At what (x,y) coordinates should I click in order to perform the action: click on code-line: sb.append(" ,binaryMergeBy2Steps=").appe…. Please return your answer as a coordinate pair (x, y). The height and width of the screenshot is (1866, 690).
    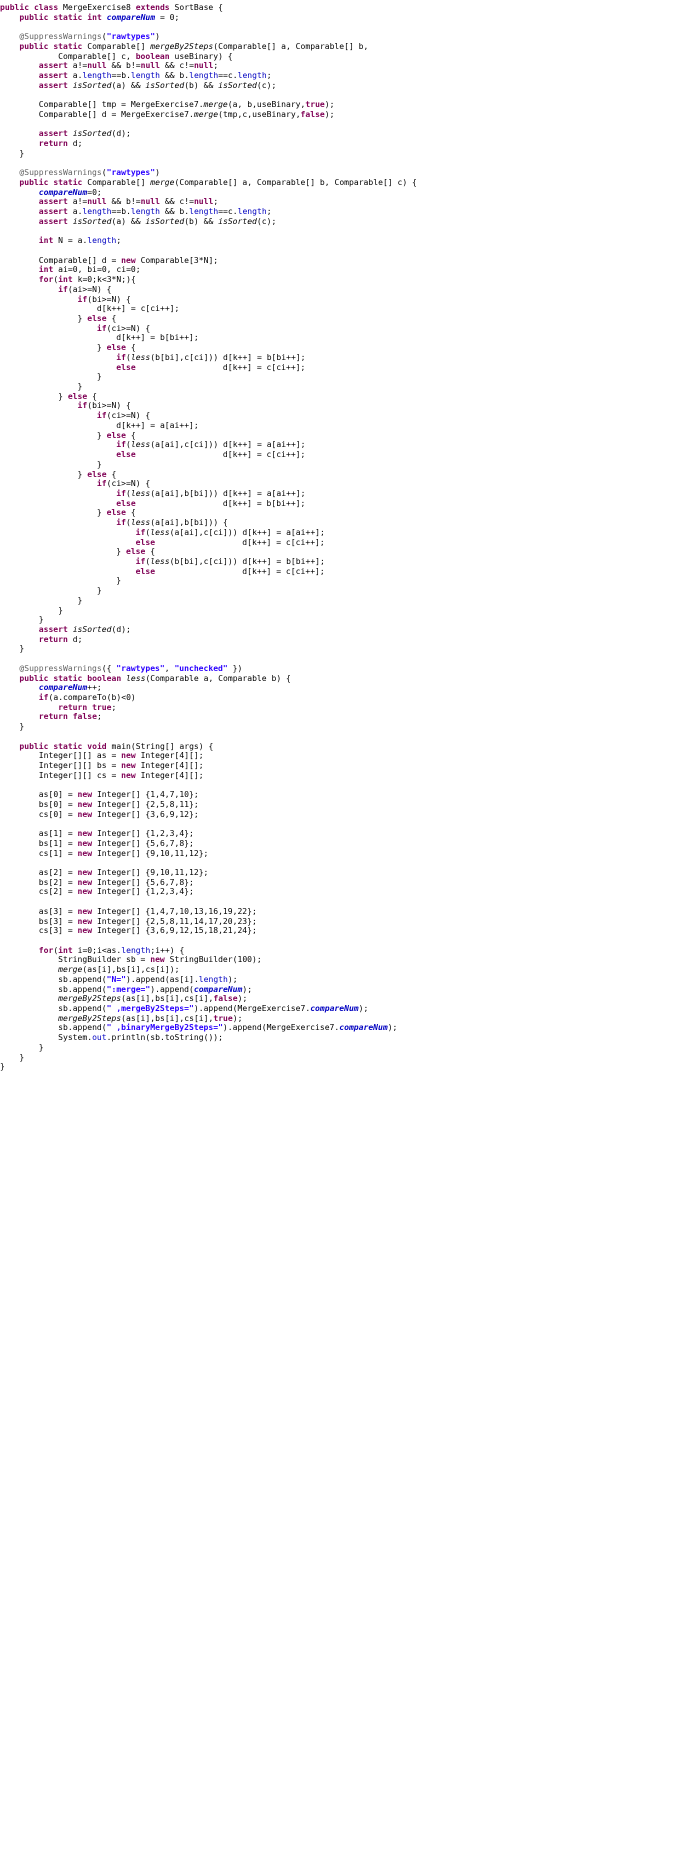
    Looking at the image, I should click on (228, 1028).